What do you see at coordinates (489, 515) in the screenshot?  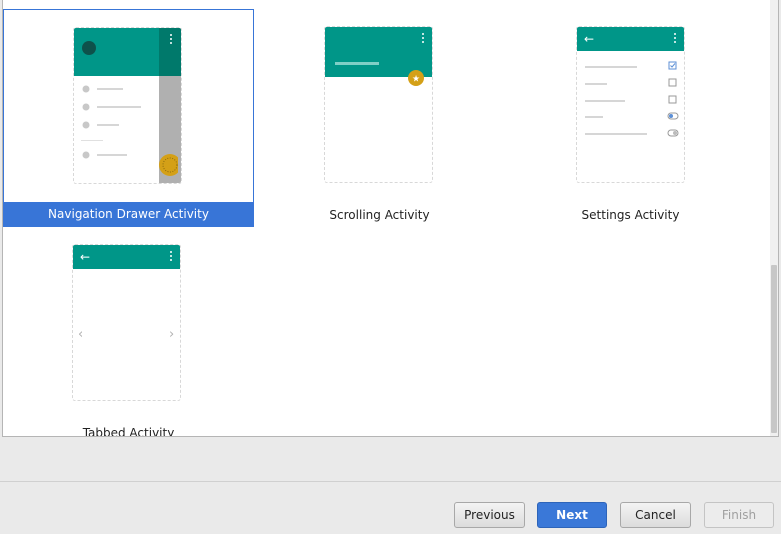 I see `previous-button: Previous` at bounding box center [489, 515].